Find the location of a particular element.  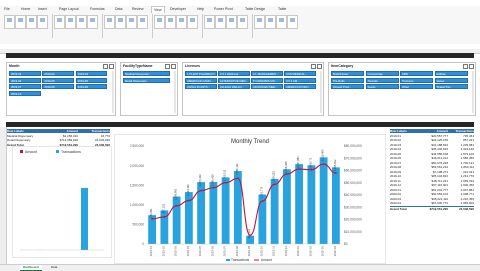

ribbon-tab: File is located at coordinates (7, 9).